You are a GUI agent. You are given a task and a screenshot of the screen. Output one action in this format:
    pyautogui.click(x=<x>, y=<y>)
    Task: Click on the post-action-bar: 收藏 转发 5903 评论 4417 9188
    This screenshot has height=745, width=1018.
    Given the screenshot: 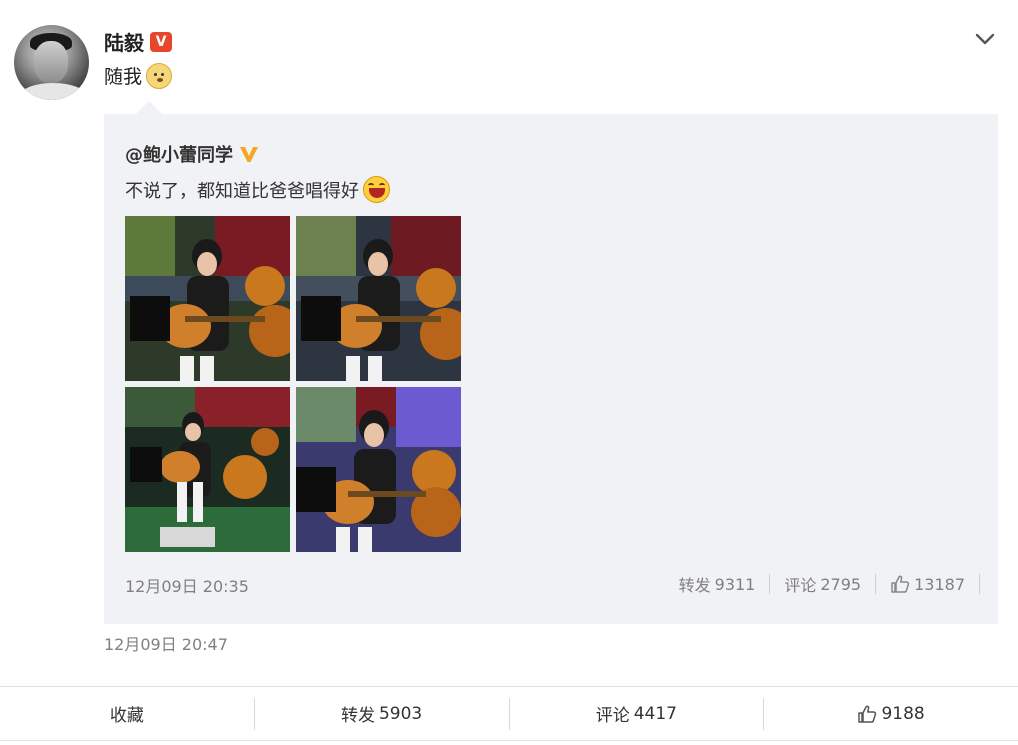 What is the action you would take?
    pyautogui.click(x=509, y=713)
    